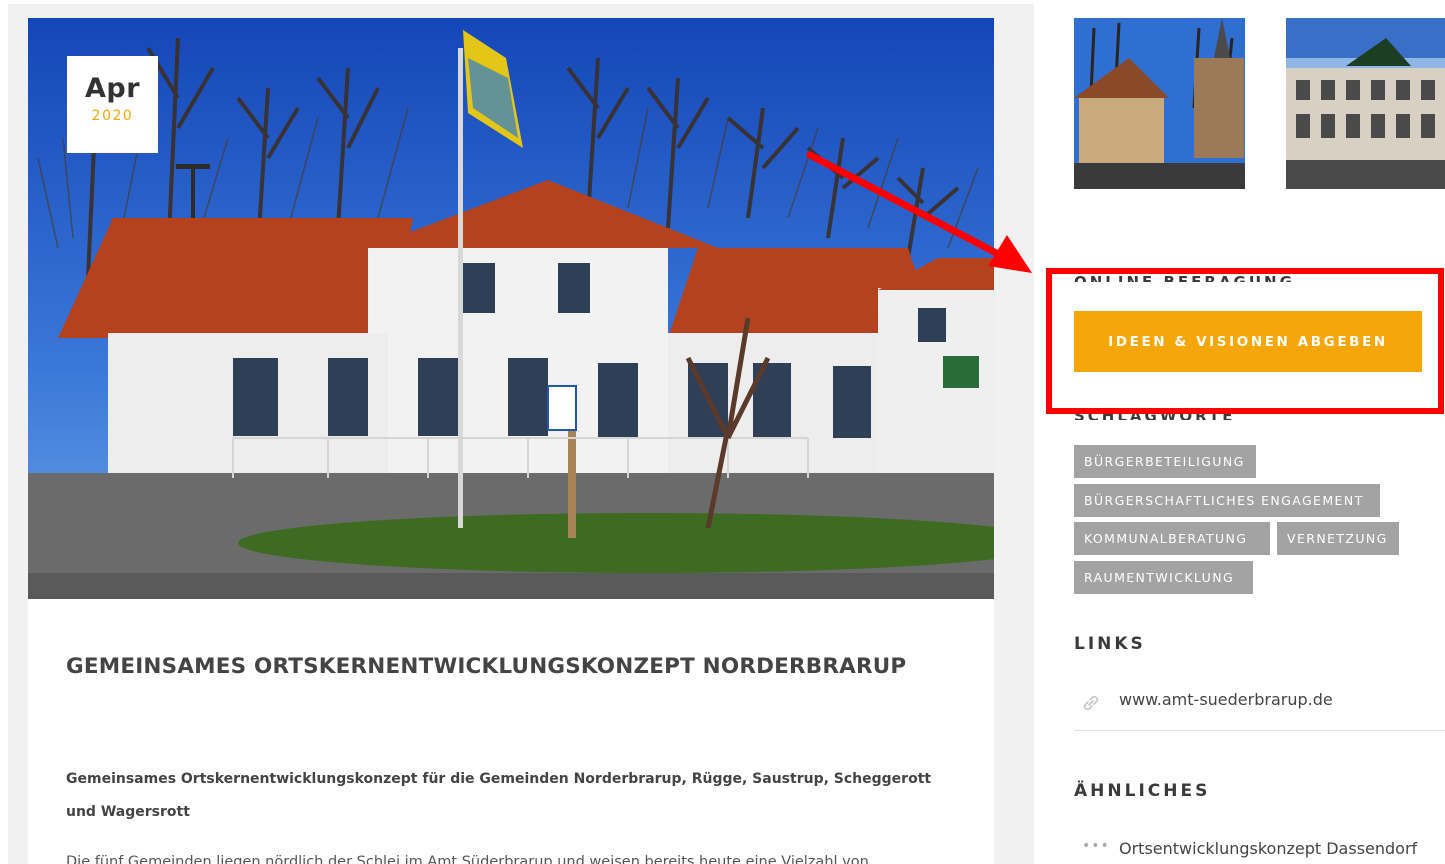 The height and width of the screenshot is (864, 1445). I want to click on dots-icon: •••, so click(1096, 846).